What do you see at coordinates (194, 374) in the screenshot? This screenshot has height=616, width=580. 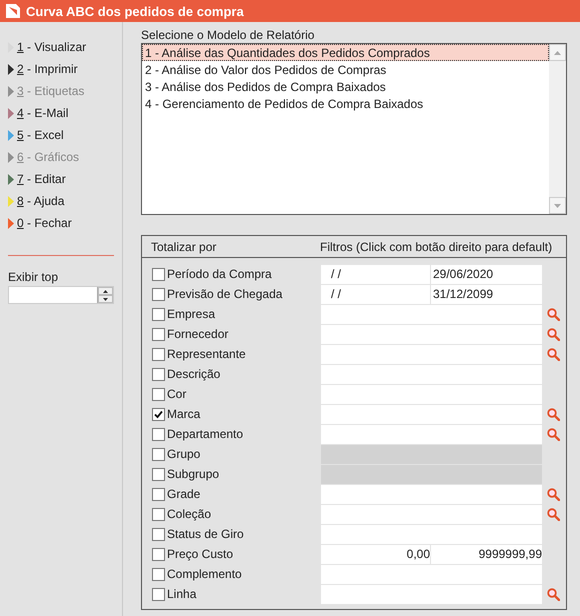 I see `checkbox-label: Descrição` at bounding box center [194, 374].